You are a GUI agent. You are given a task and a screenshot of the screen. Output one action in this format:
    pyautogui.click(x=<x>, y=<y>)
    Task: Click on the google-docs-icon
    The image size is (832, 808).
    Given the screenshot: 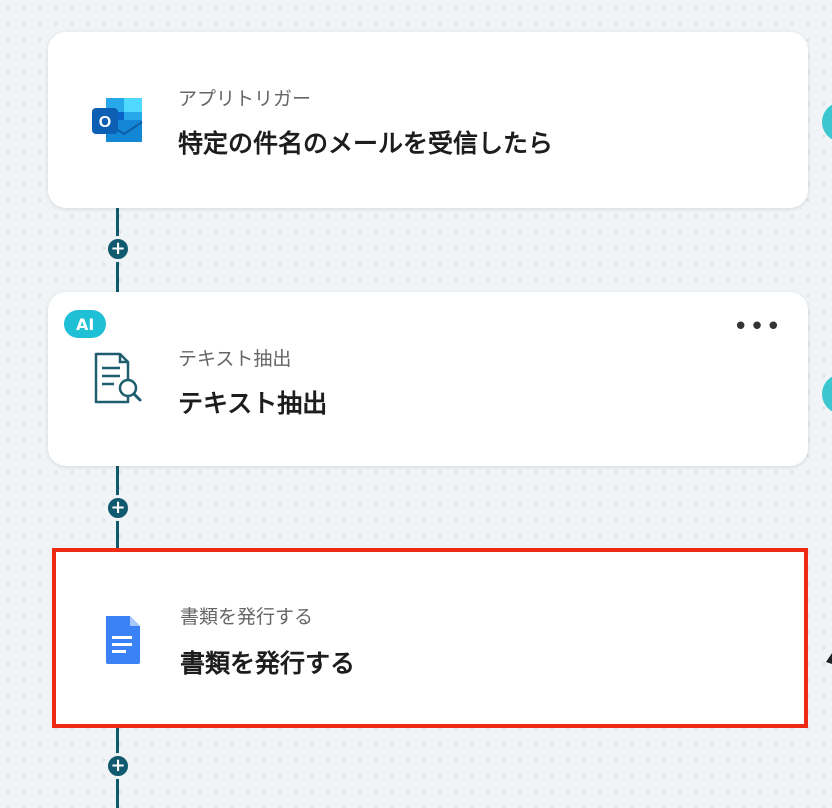 What is the action you would take?
    pyautogui.click(x=123, y=640)
    